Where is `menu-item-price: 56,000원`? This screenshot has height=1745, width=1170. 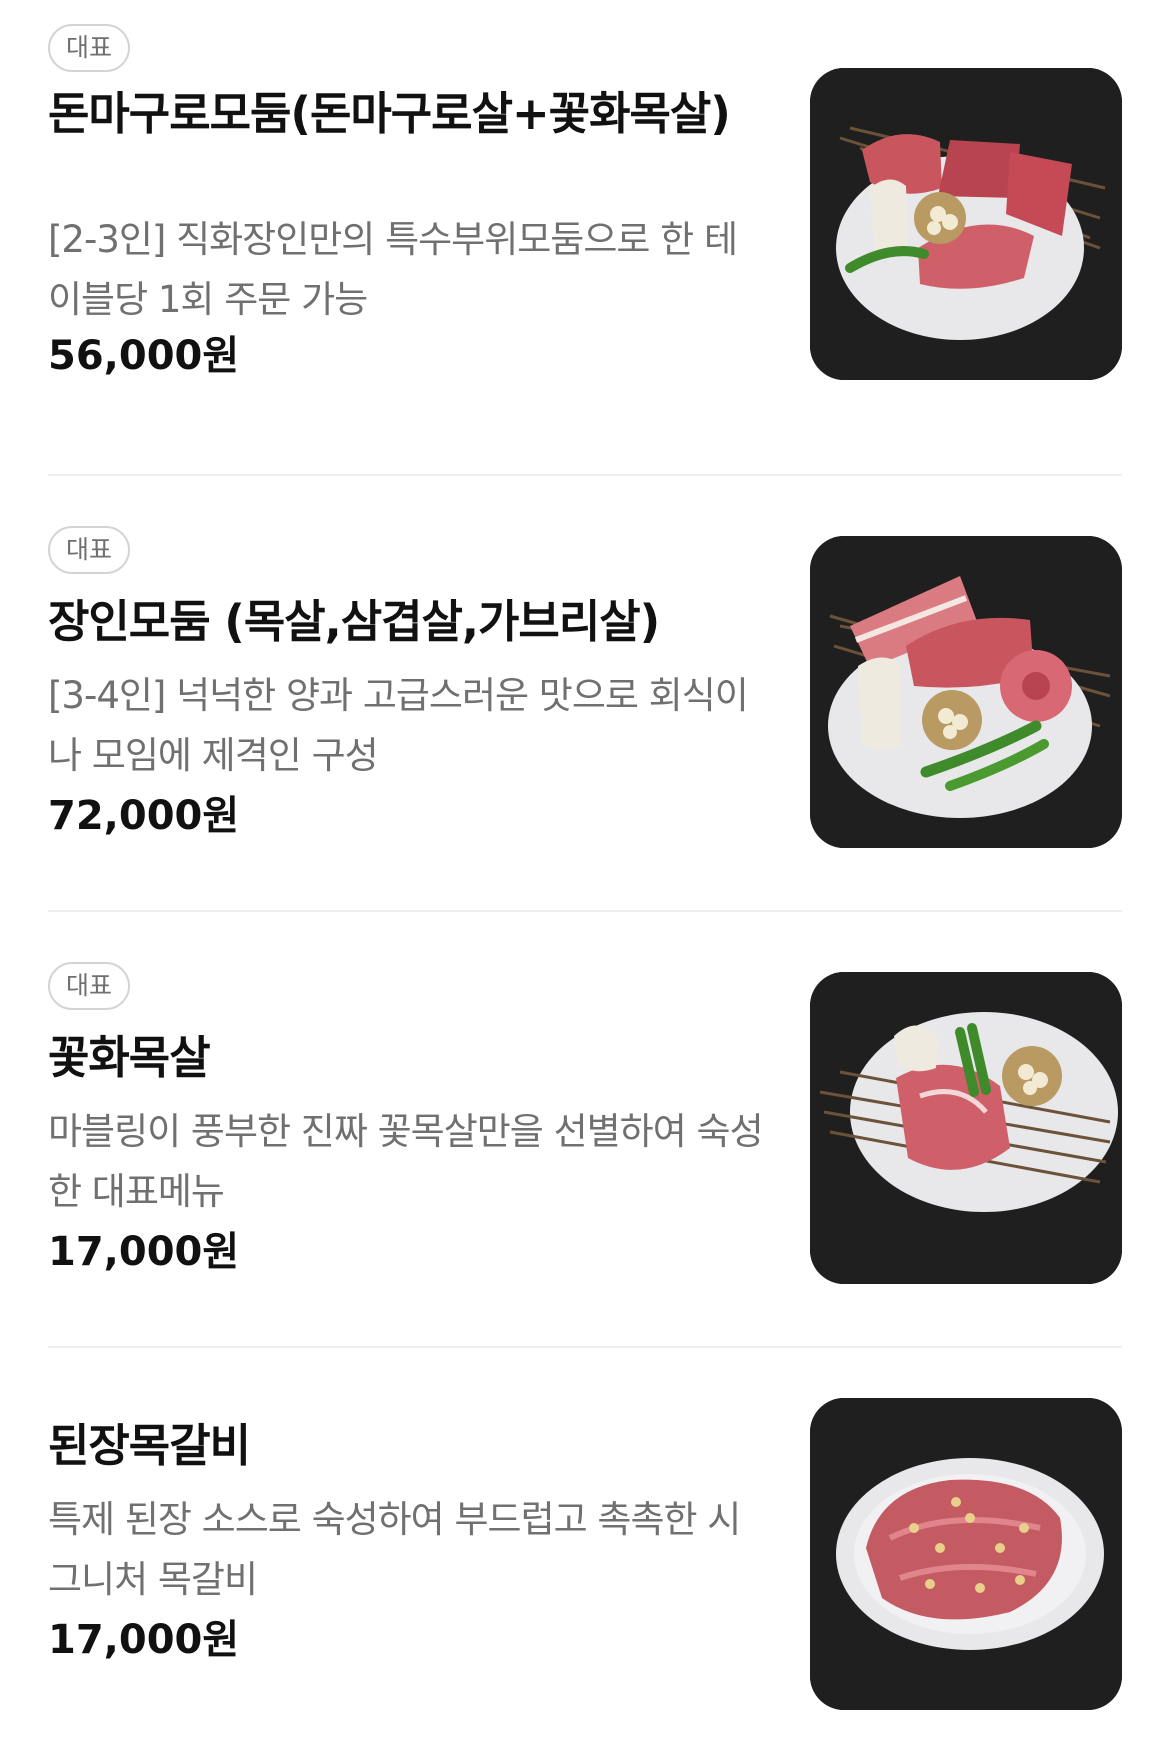
menu-item-price: 56,000원 is located at coordinates (144, 356).